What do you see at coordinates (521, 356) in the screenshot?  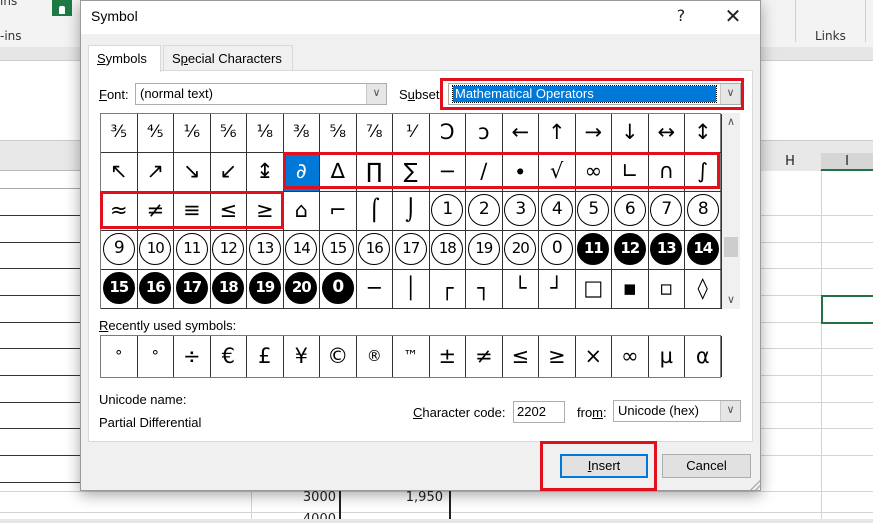 I see `recent-symbol-cell: ≤` at bounding box center [521, 356].